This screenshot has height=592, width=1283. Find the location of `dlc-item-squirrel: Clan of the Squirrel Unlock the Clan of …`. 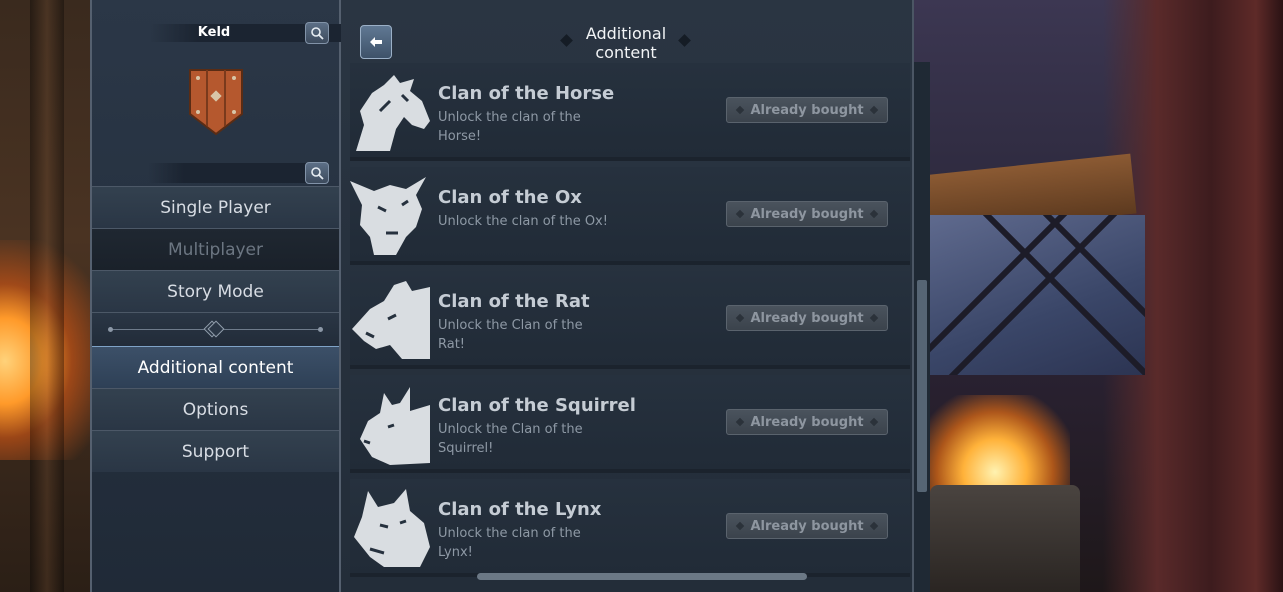

dlc-item-squirrel: Clan of the Squirrel Unlock the Clan of … is located at coordinates (630, 424).